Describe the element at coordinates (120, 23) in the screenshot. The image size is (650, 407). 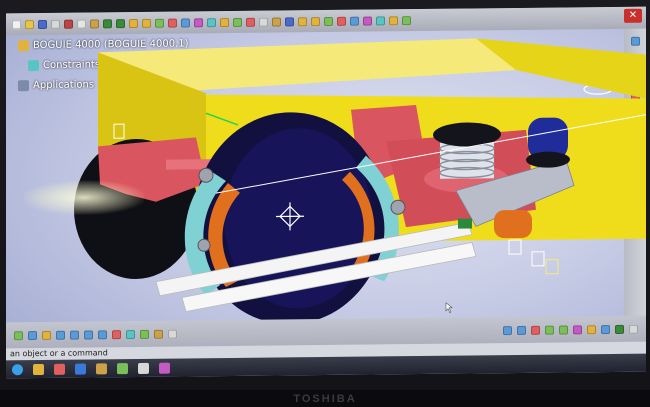
I see `redo-icon` at that location.